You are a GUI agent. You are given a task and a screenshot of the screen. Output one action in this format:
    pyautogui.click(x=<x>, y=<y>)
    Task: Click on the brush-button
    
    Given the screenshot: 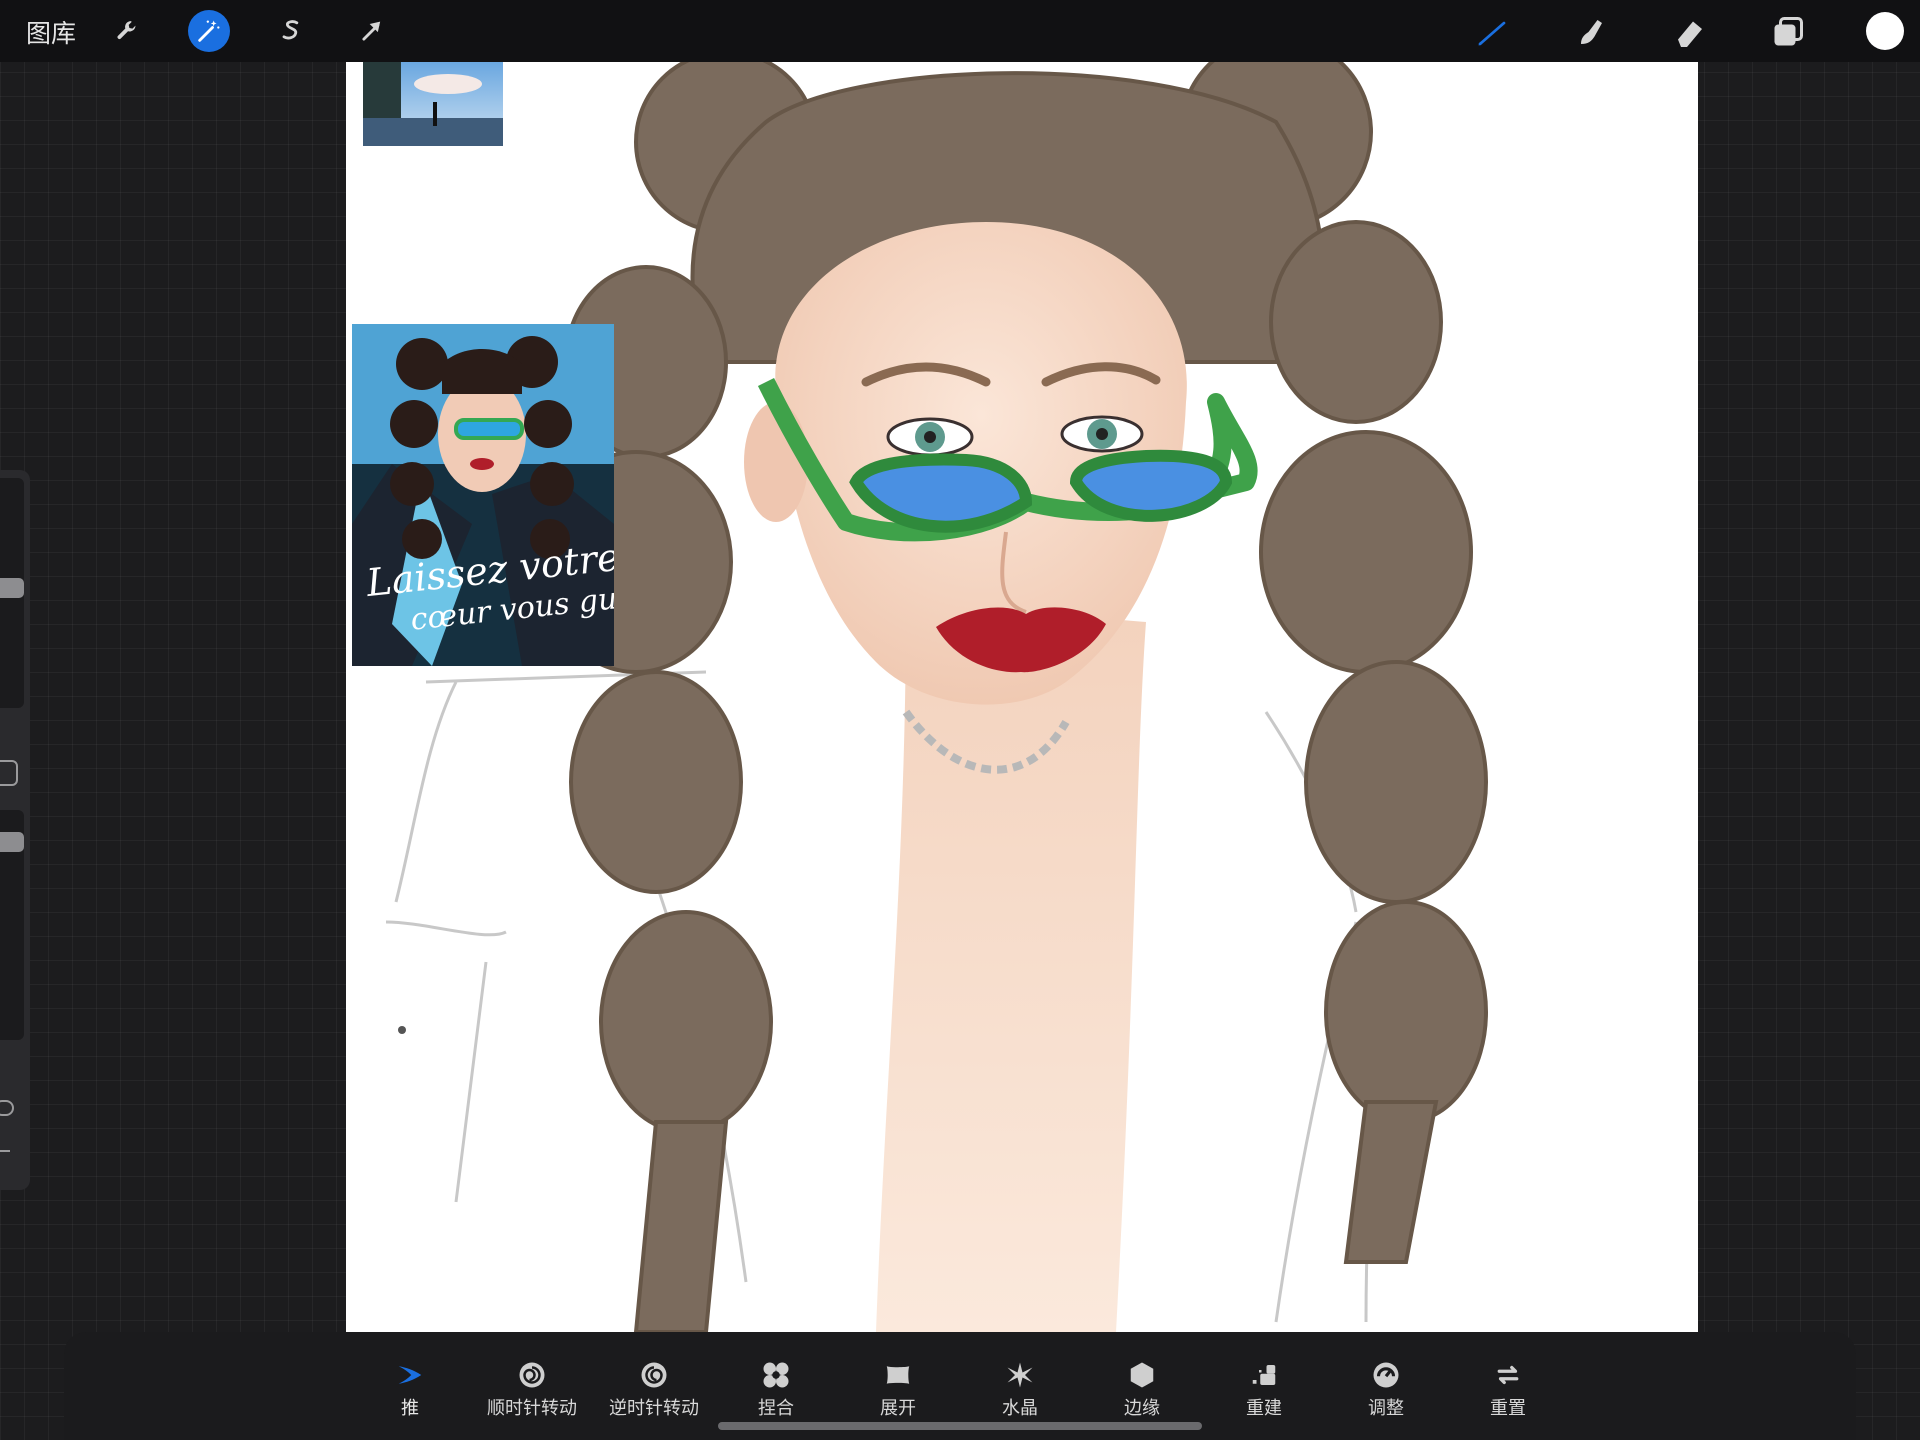 What is the action you would take?
    pyautogui.click(x=1492, y=32)
    